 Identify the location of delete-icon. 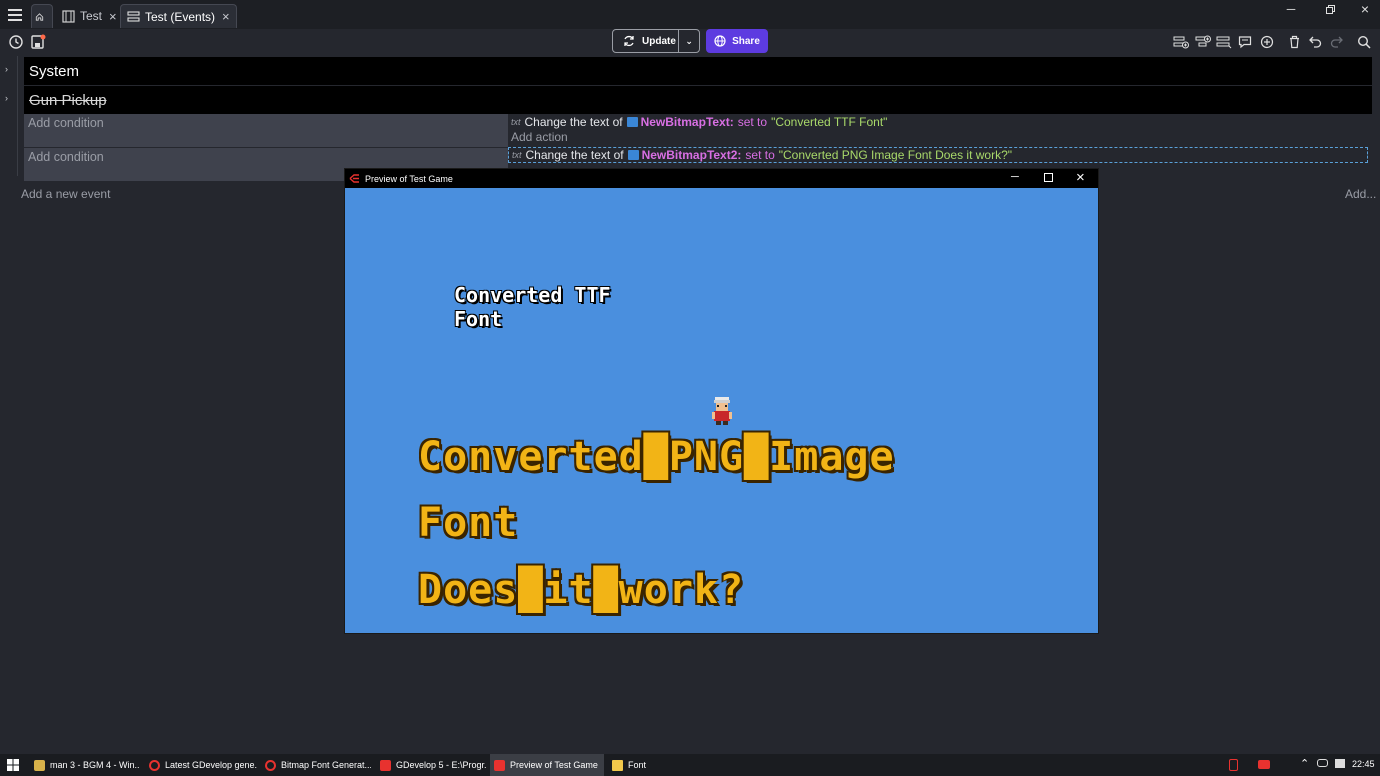
(1294, 42).